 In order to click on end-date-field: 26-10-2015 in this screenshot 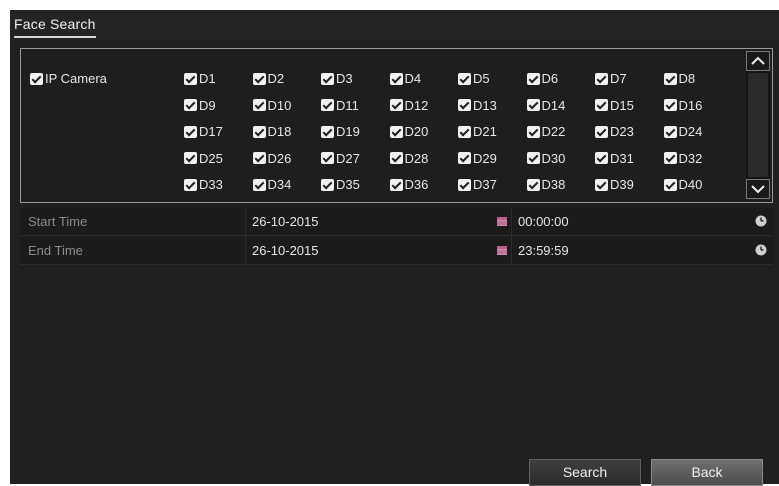, I will do `click(378, 250)`.